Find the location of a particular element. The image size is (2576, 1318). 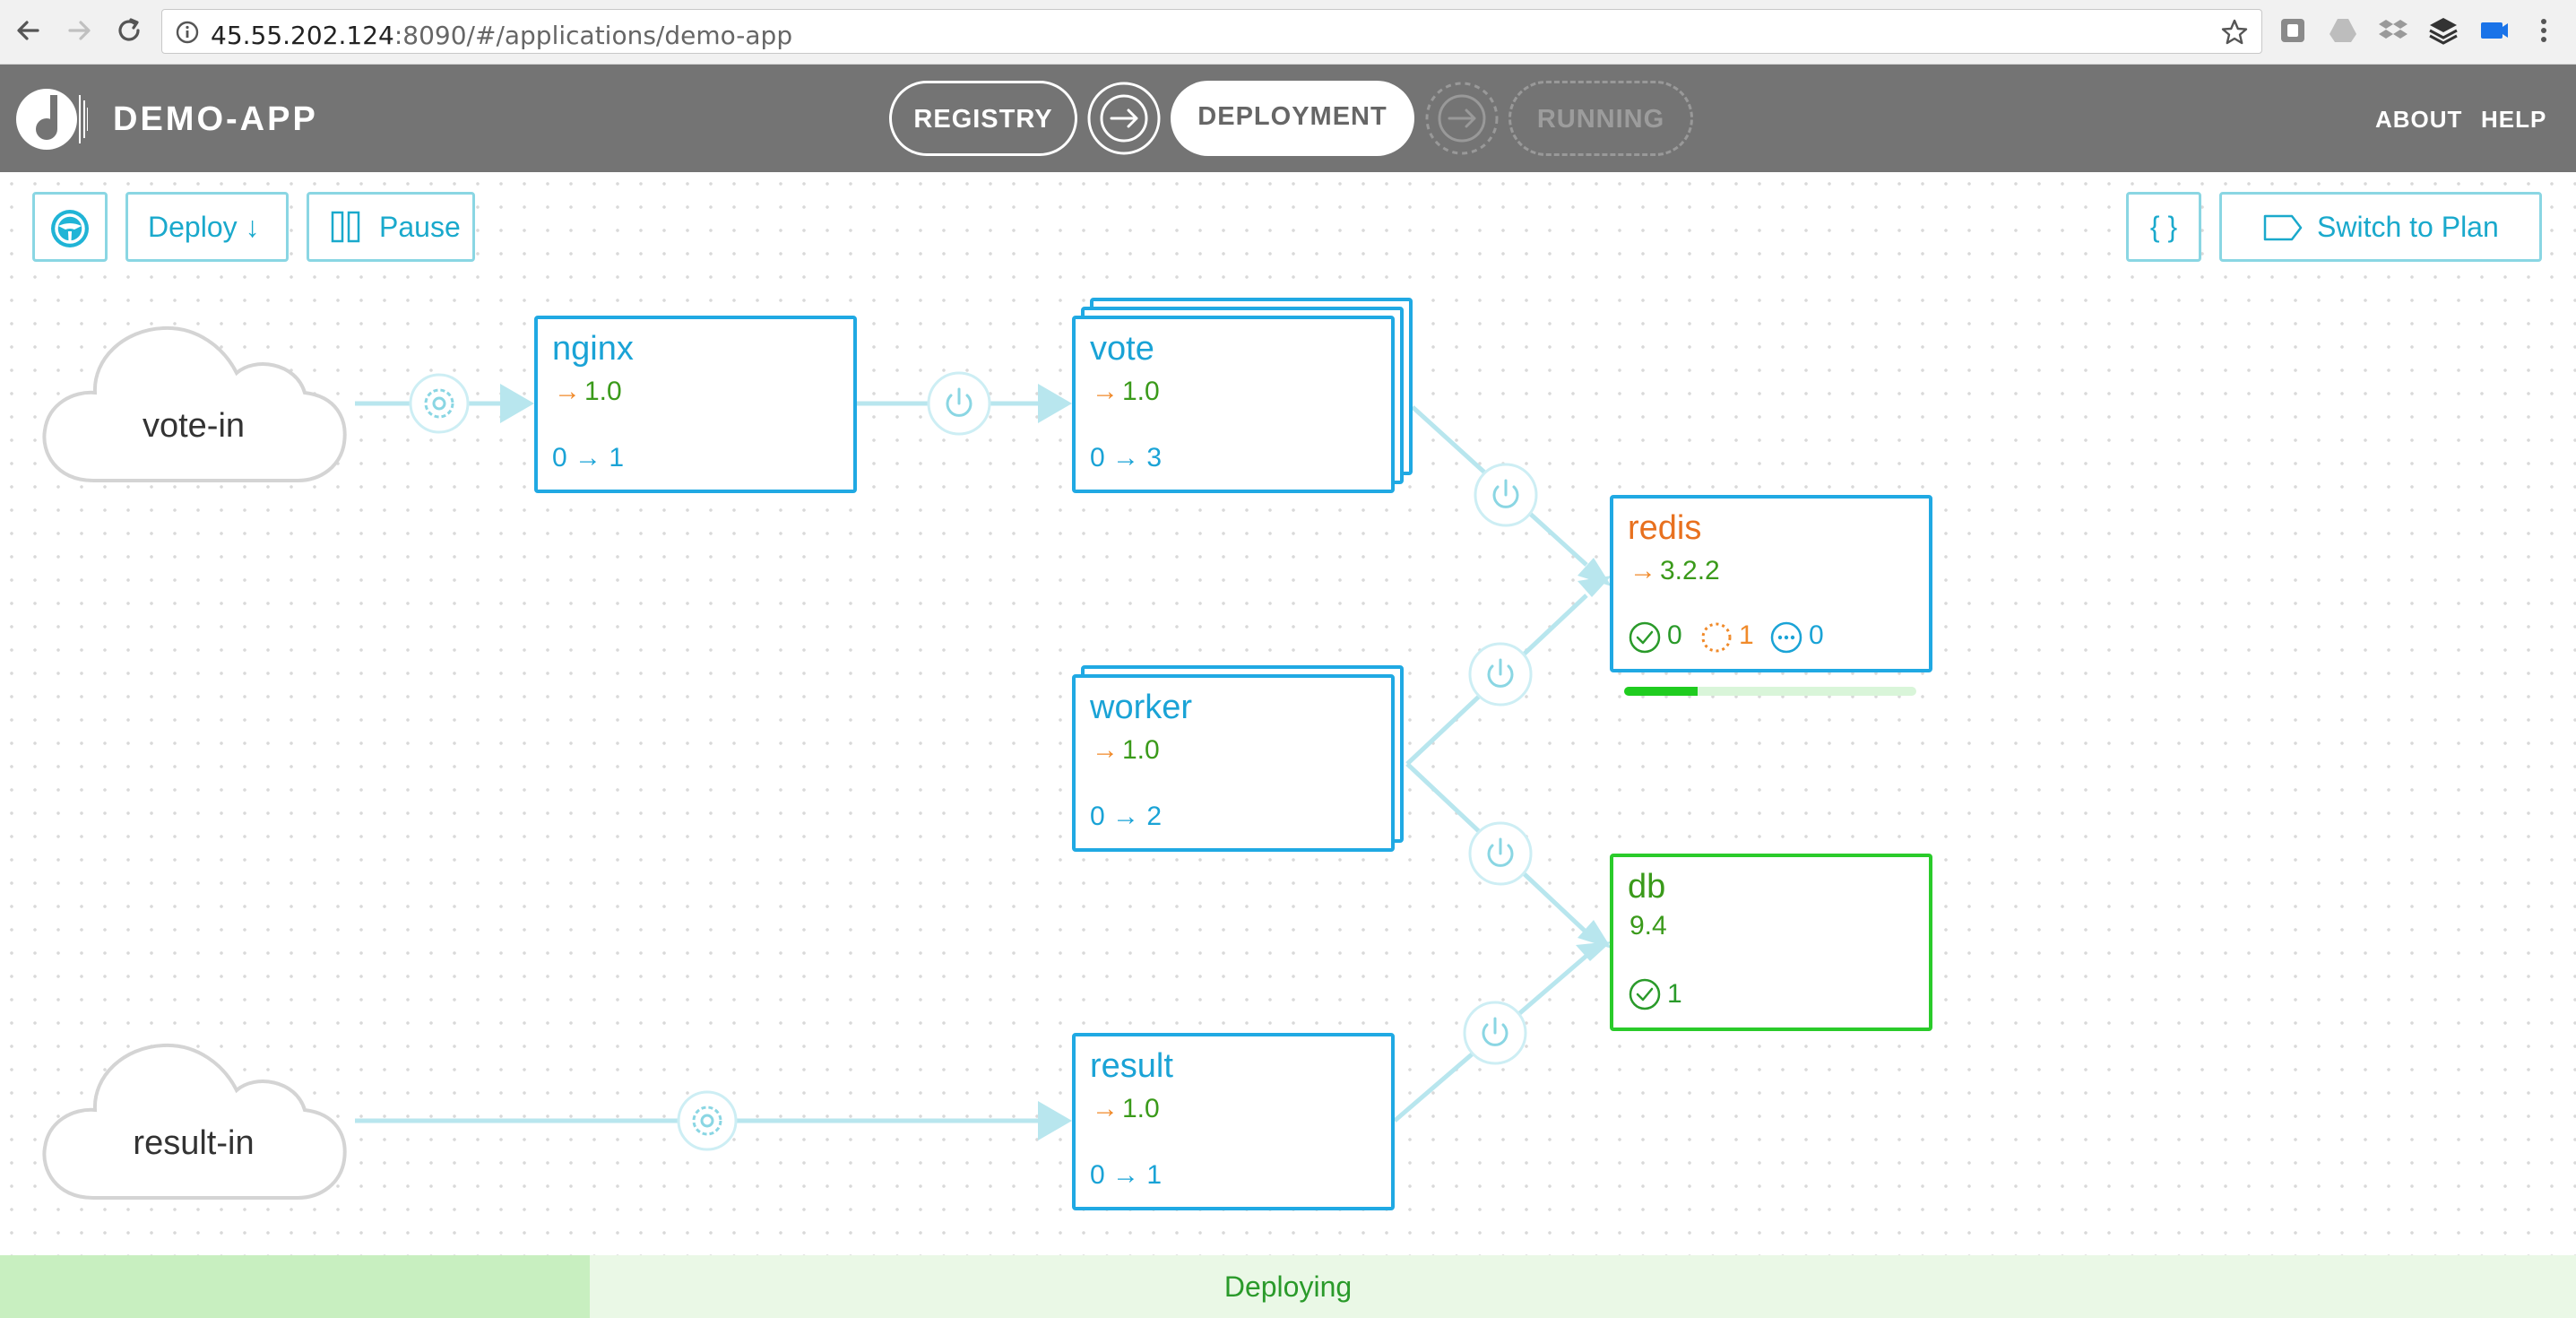

arrowhead-nginx is located at coordinates (517, 404).